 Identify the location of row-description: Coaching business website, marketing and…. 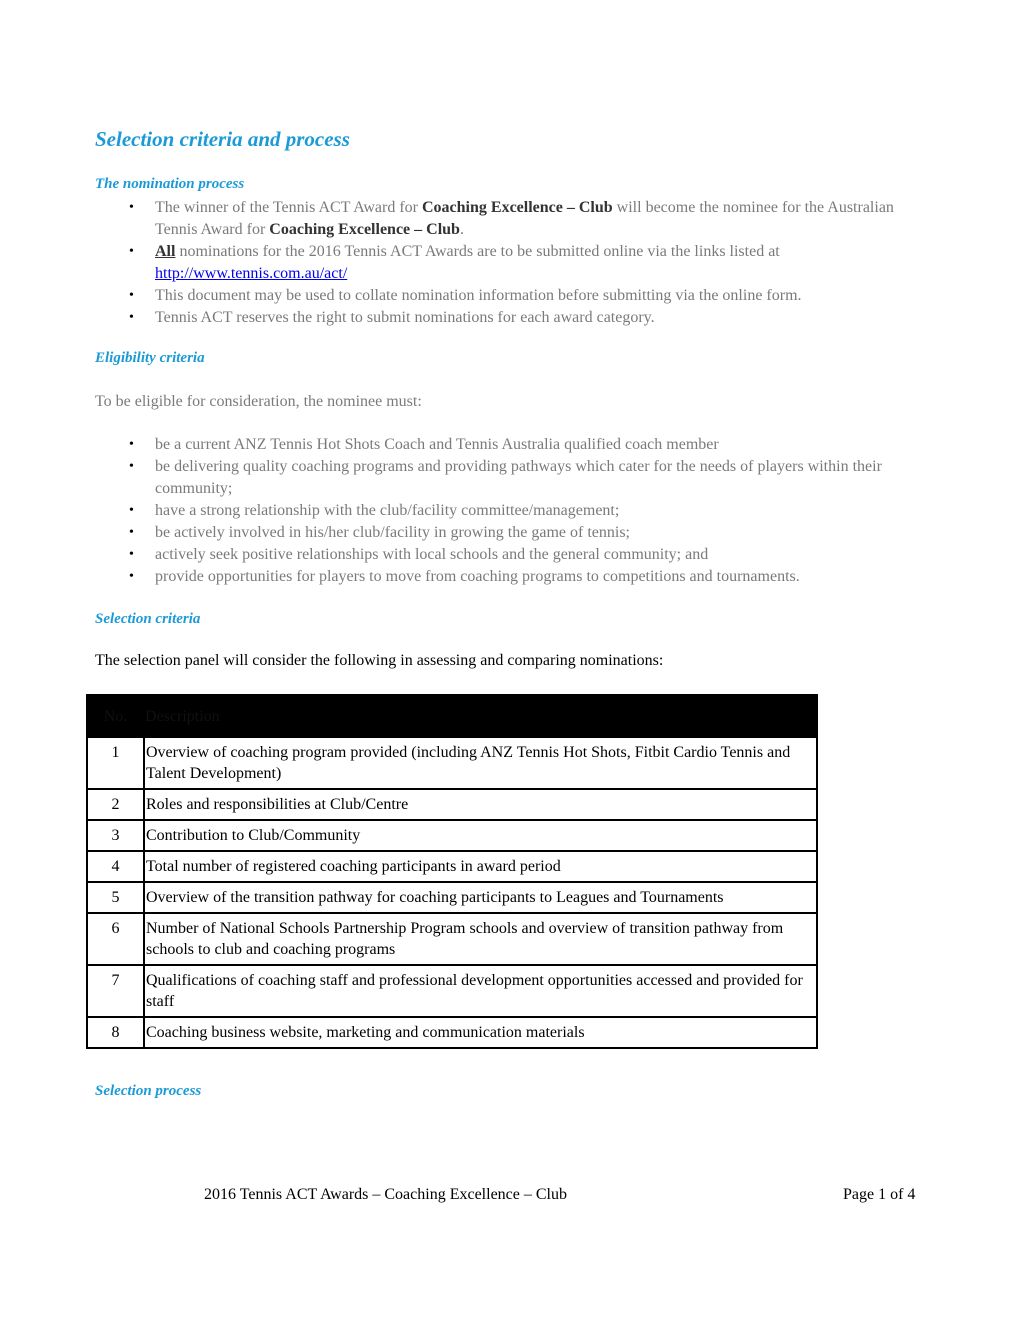
(480, 1032).